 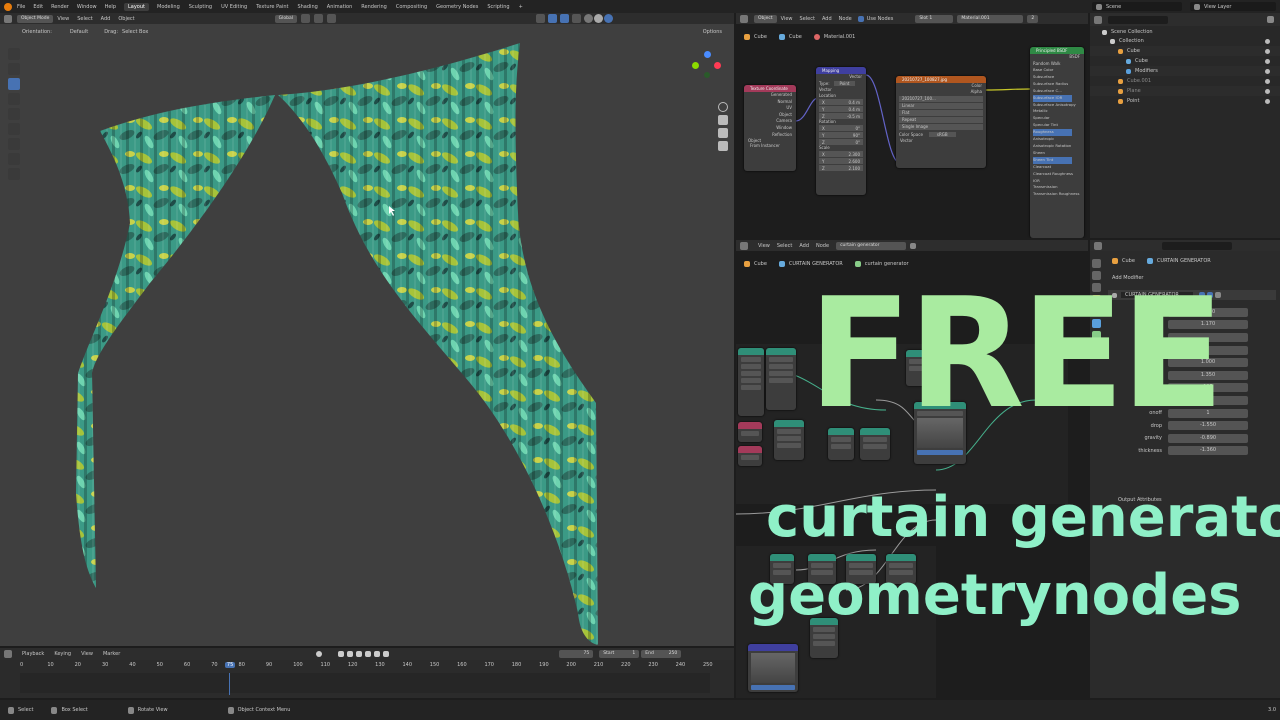 What do you see at coordinates (457, 7) in the screenshot?
I see `tab-geometry-nodes: Geometry Nodes` at bounding box center [457, 7].